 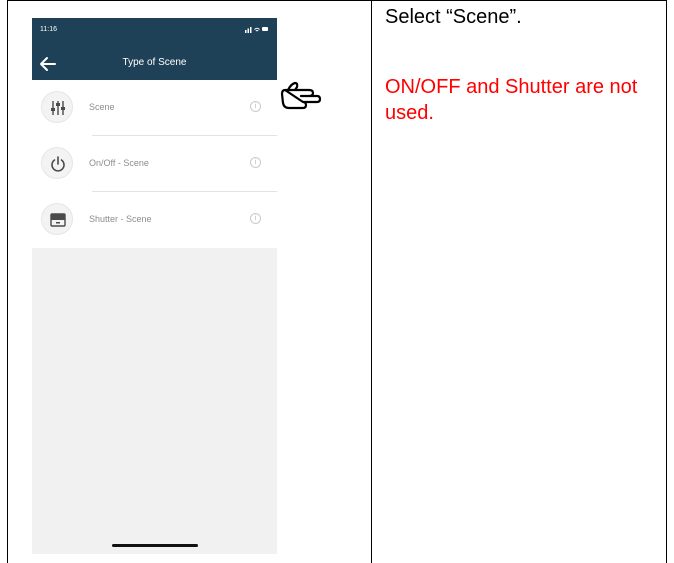 What do you see at coordinates (120, 219) in the screenshot?
I see `scene-type-label: Shutter - Scene` at bounding box center [120, 219].